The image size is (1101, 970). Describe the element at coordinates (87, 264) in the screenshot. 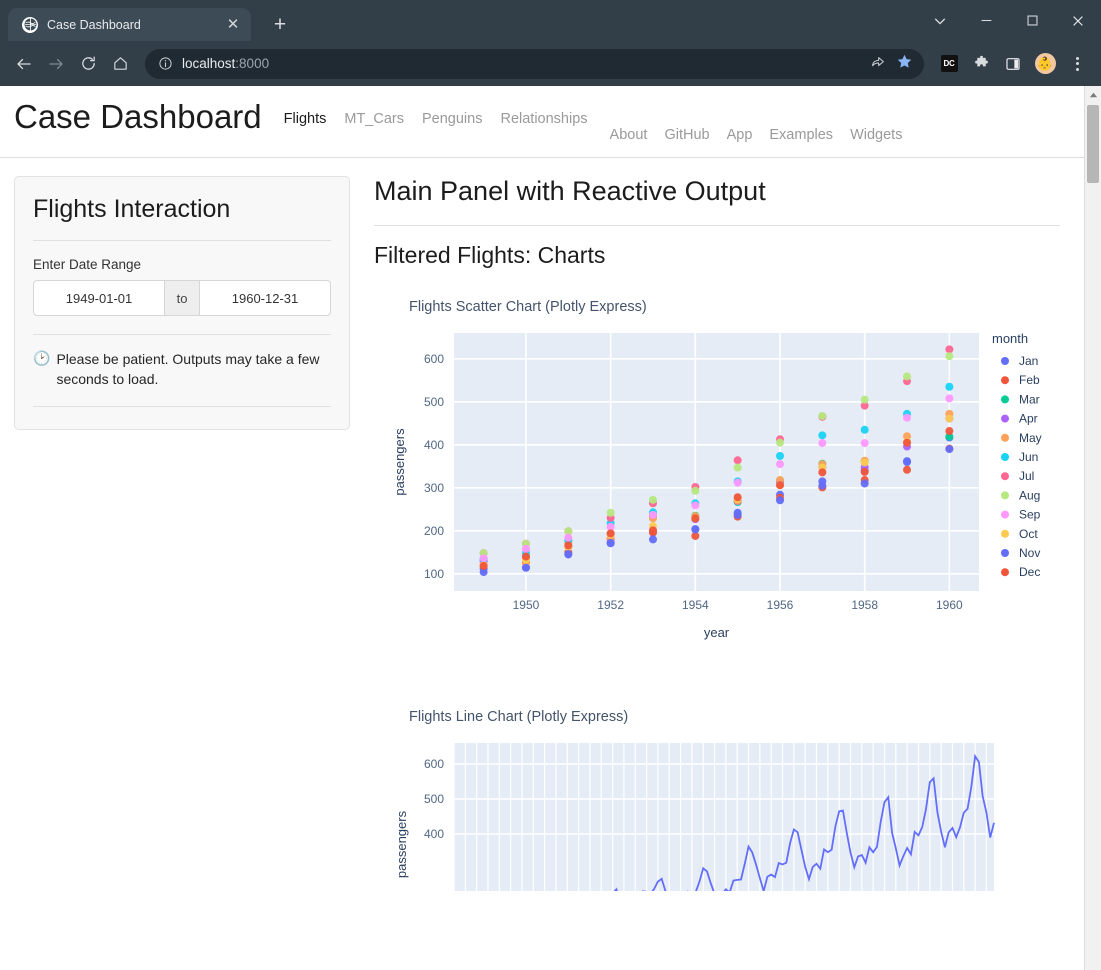

I see `date-range-label: Enter Date Range` at that location.